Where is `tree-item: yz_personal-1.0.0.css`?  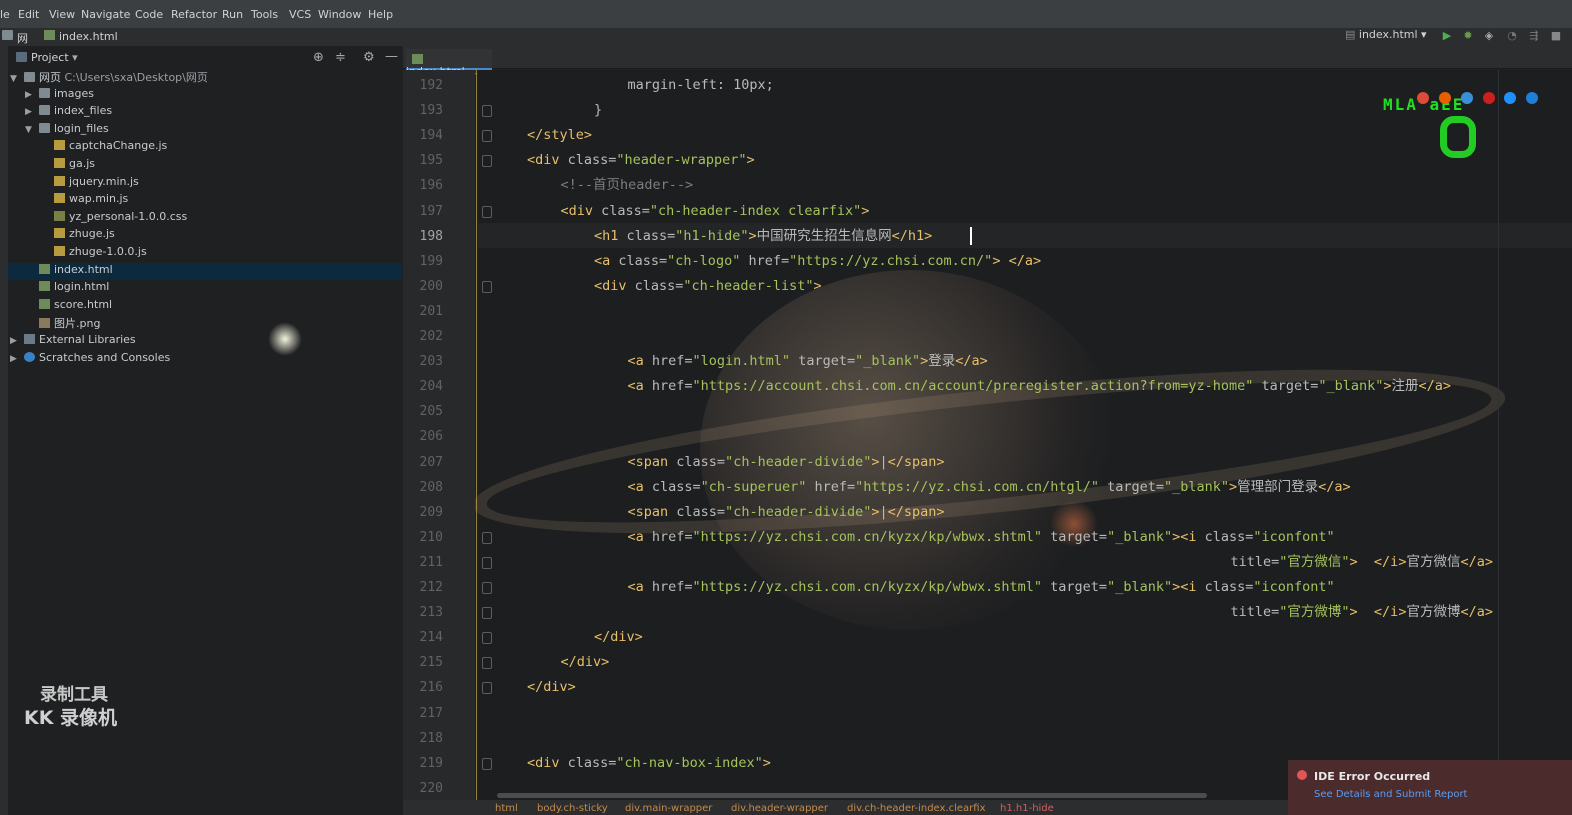 tree-item: yz_personal-1.0.0.css is located at coordinates (205, 218).